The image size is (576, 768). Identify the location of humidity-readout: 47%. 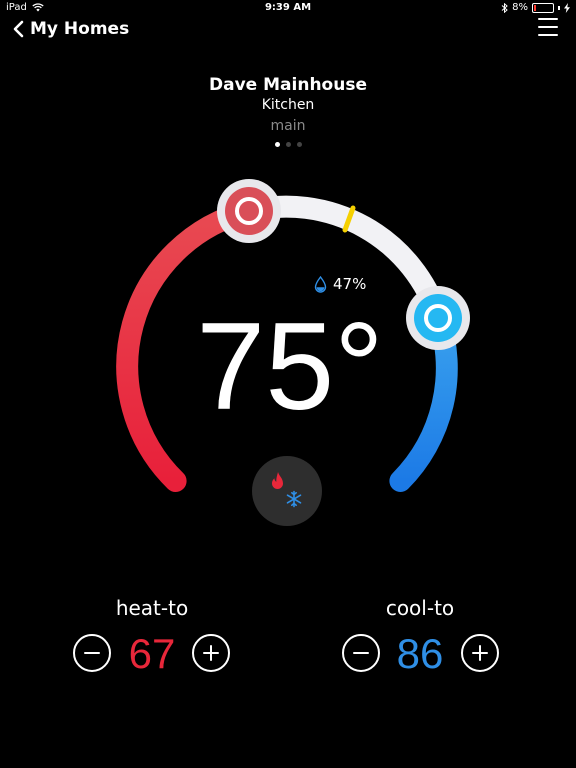
(340, 284).